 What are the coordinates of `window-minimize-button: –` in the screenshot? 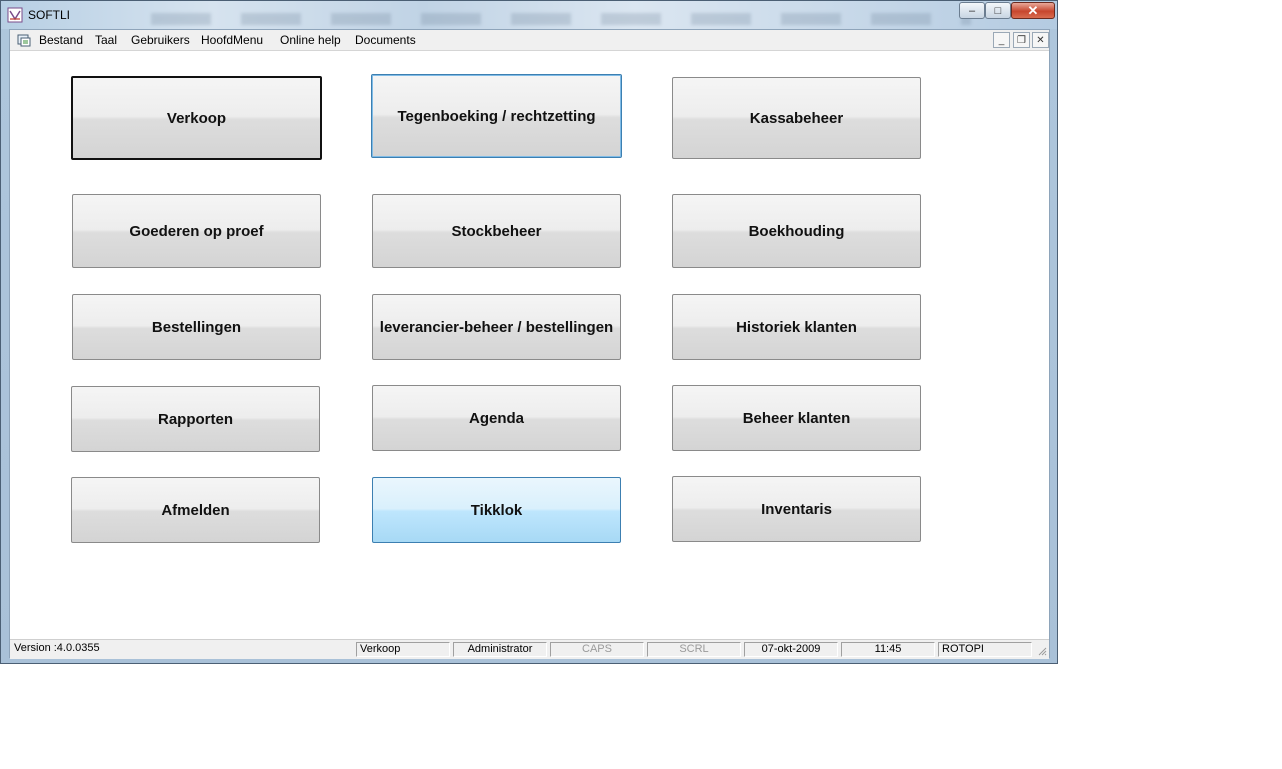 It's located at (972, 10).